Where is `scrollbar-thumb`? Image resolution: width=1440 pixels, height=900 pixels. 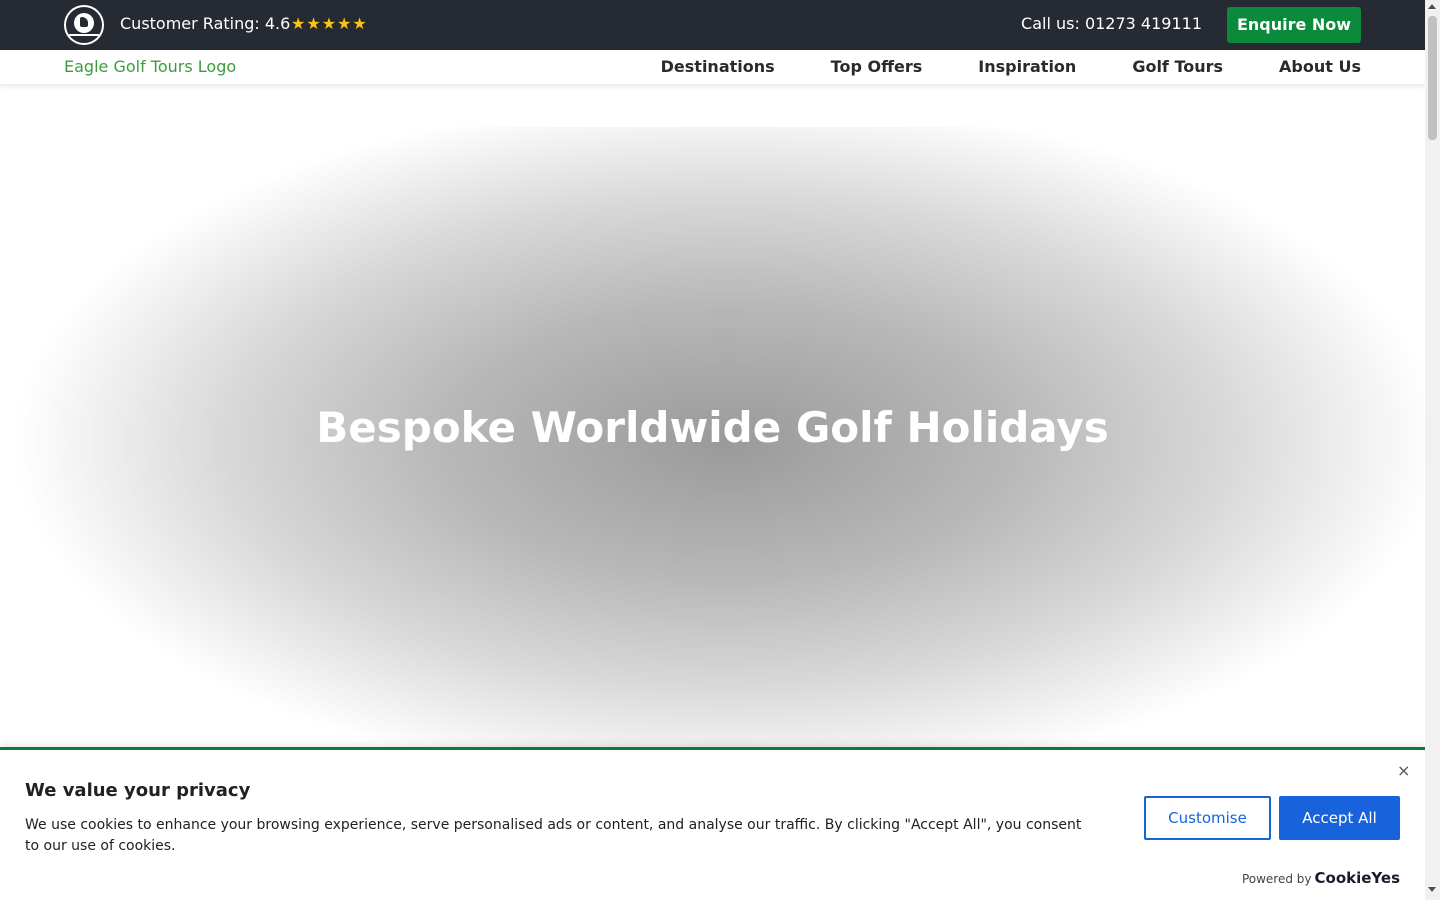 scrollbar-thumb is located at coordinates (1432, 78).